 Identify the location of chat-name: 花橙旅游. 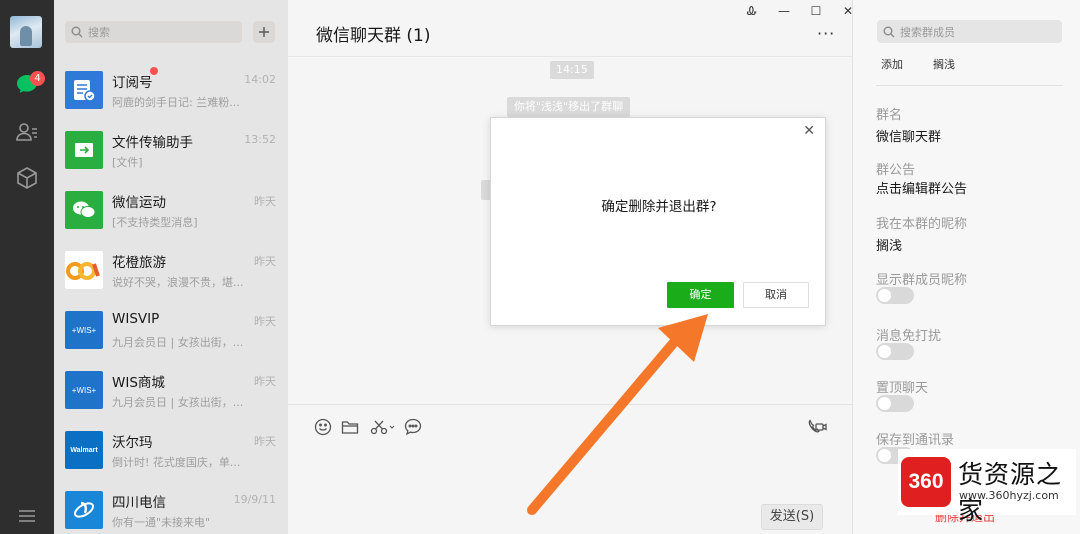
(139, 263).